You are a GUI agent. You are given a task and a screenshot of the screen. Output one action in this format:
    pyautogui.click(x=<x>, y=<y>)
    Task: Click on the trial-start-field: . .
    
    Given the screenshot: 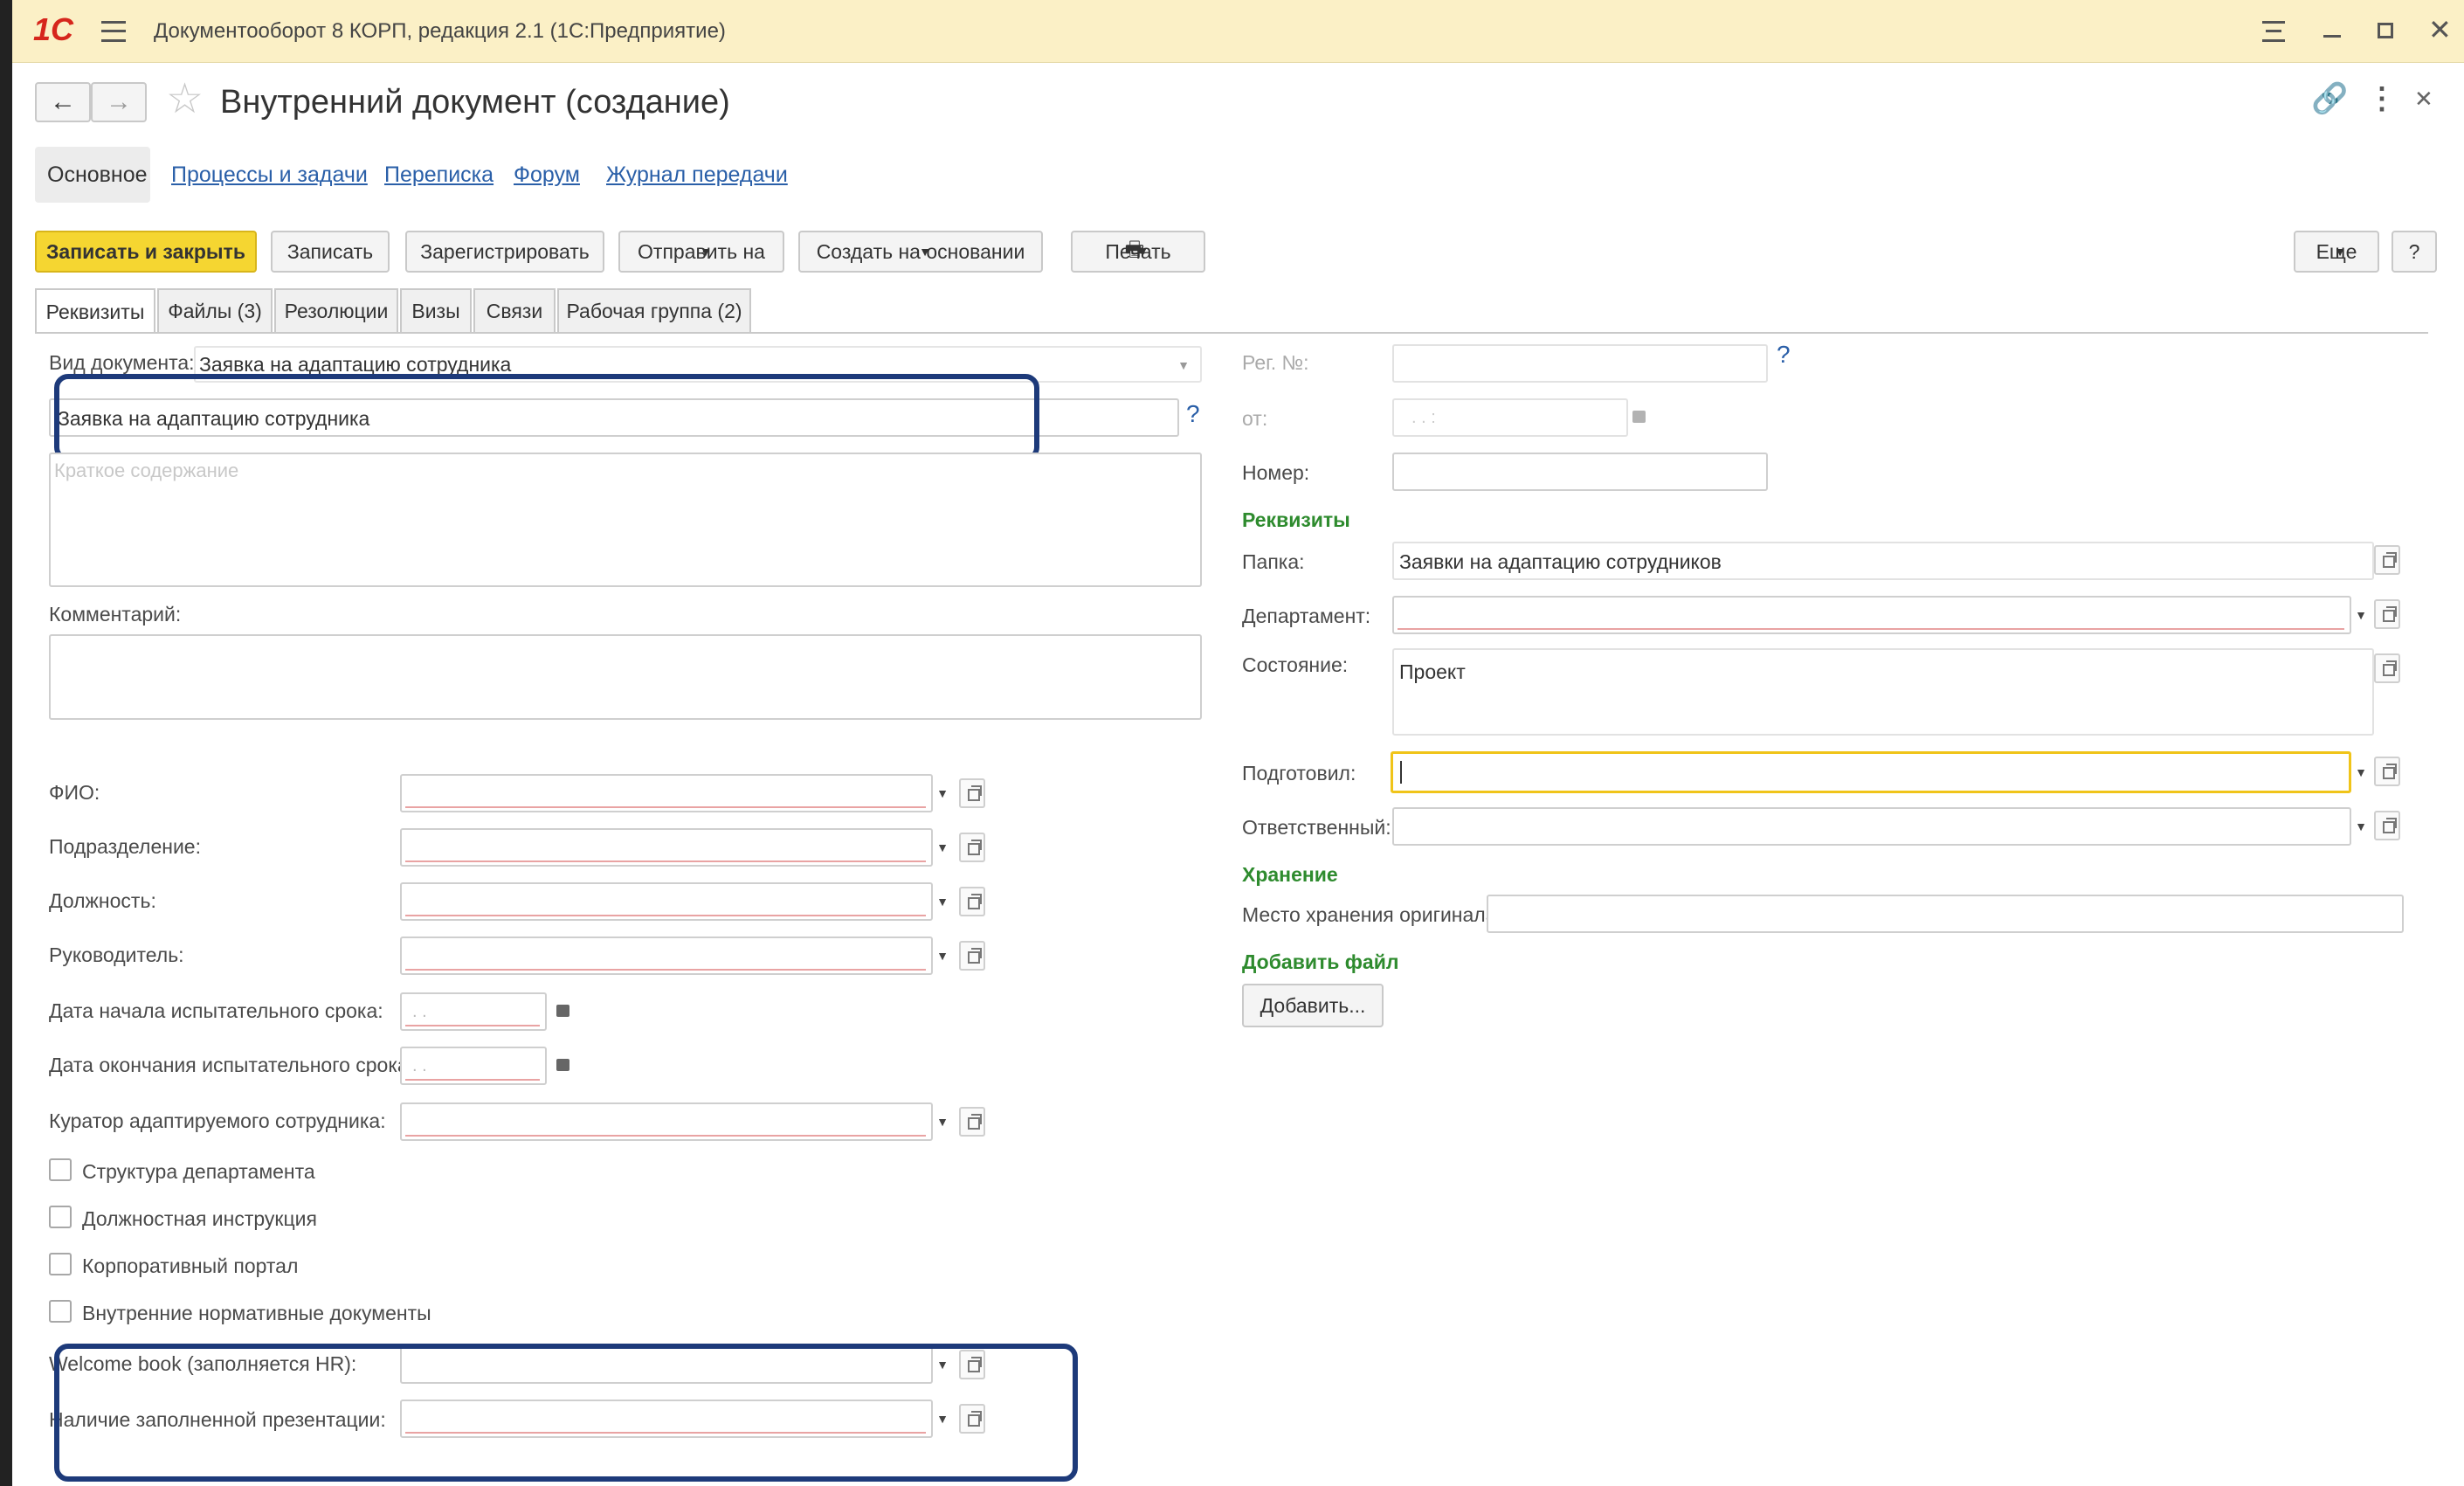 What is the action you would take?
    pyautogui.click(x=473, y=1011)
    